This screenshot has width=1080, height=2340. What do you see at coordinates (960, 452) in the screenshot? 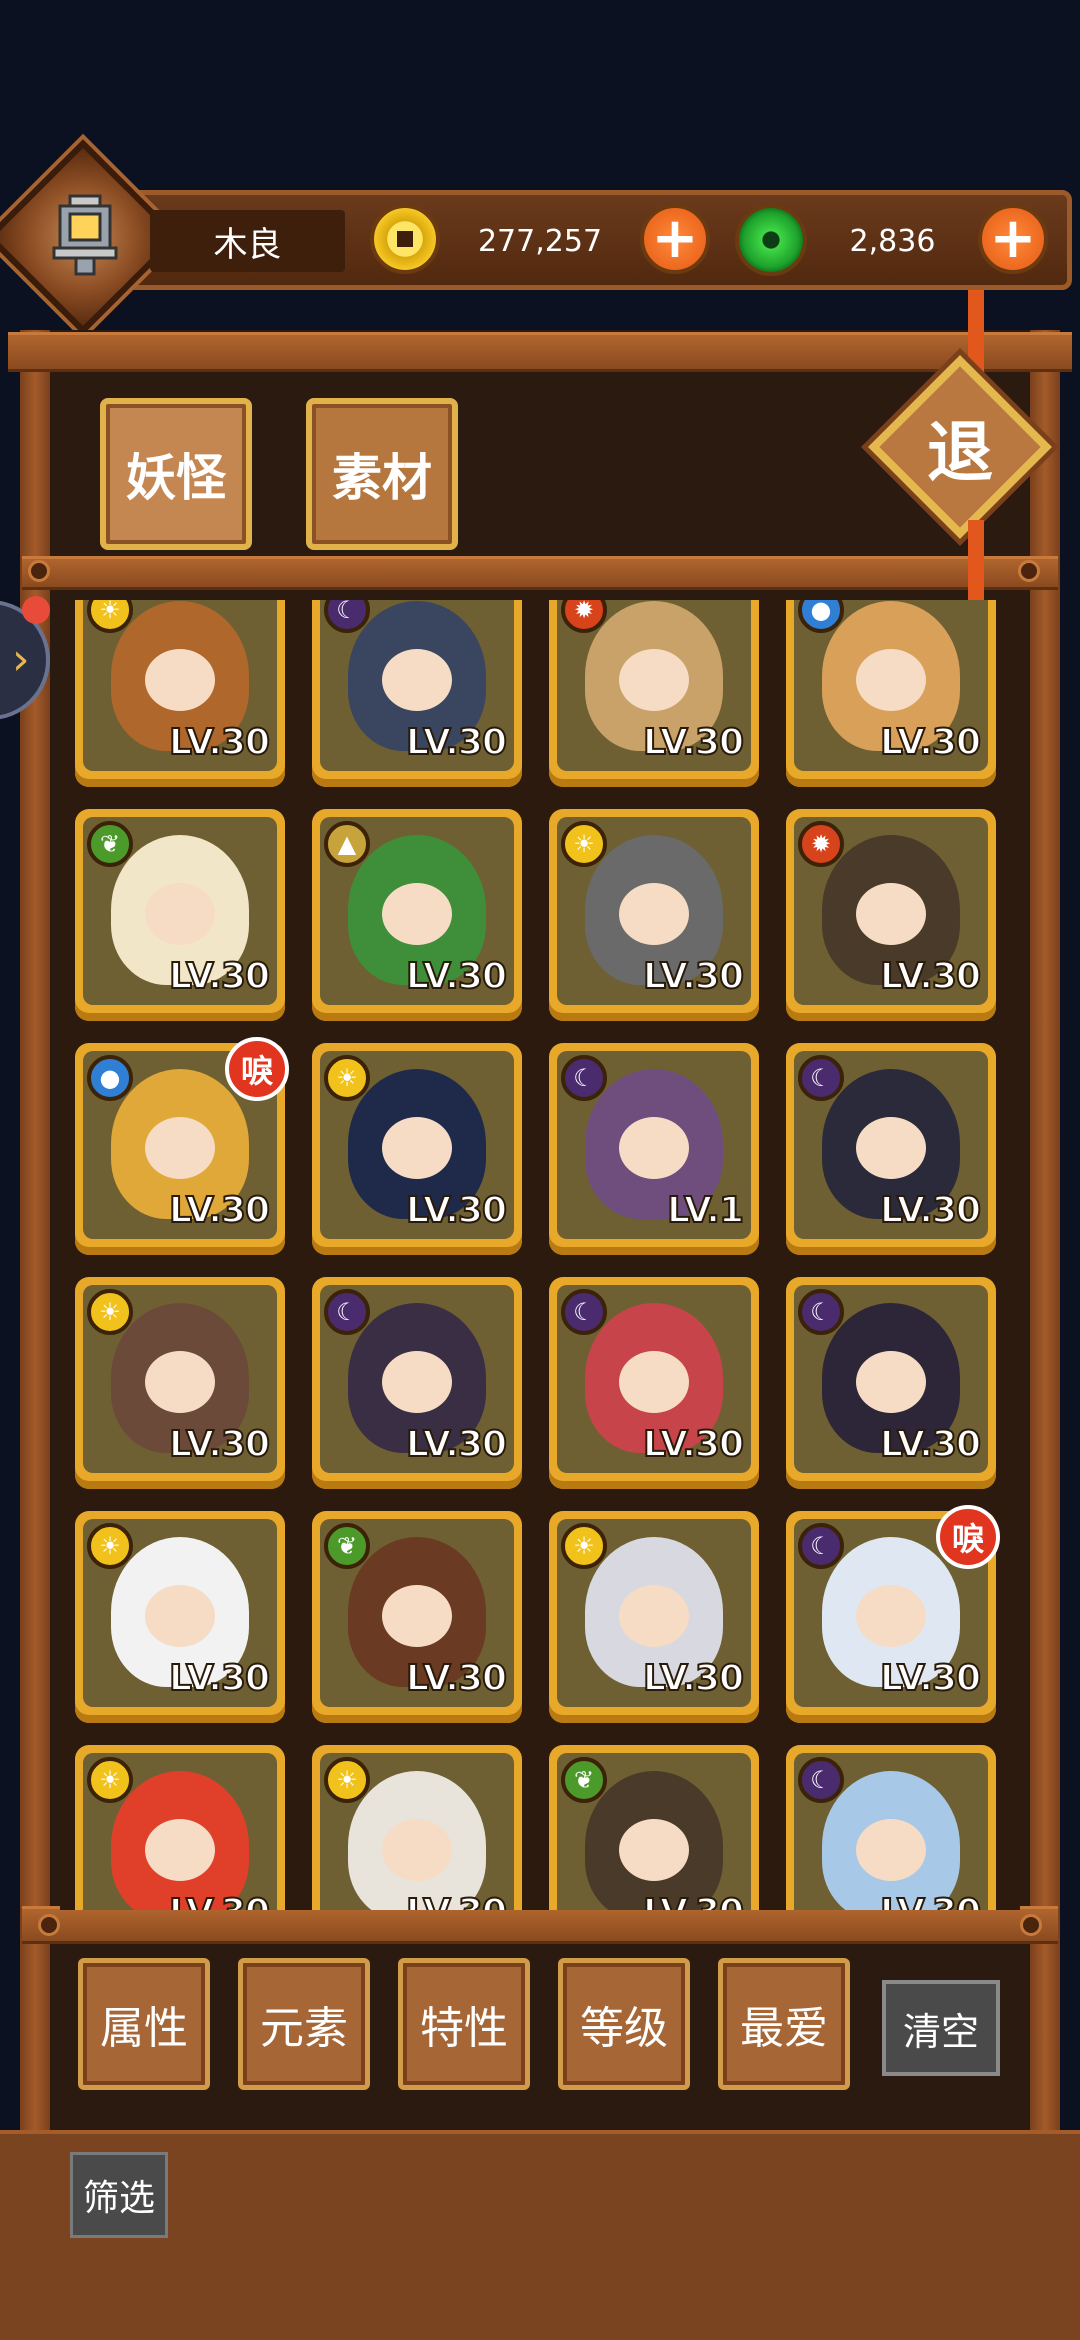
I see `exit-label: 退` at bounding box center [960, 452].